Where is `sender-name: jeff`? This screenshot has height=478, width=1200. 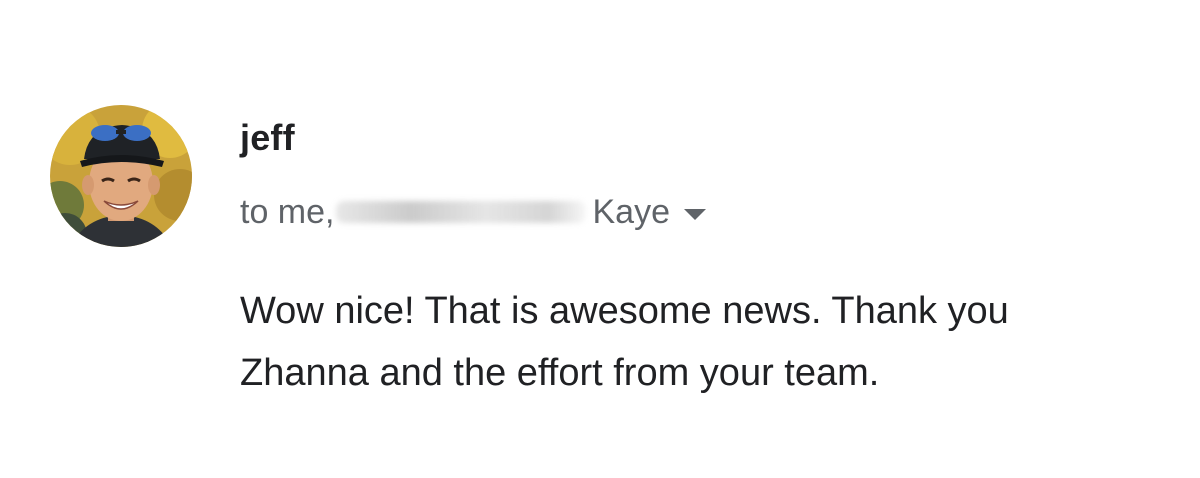
sender-name: jeff is located at coordinates (267, 138).